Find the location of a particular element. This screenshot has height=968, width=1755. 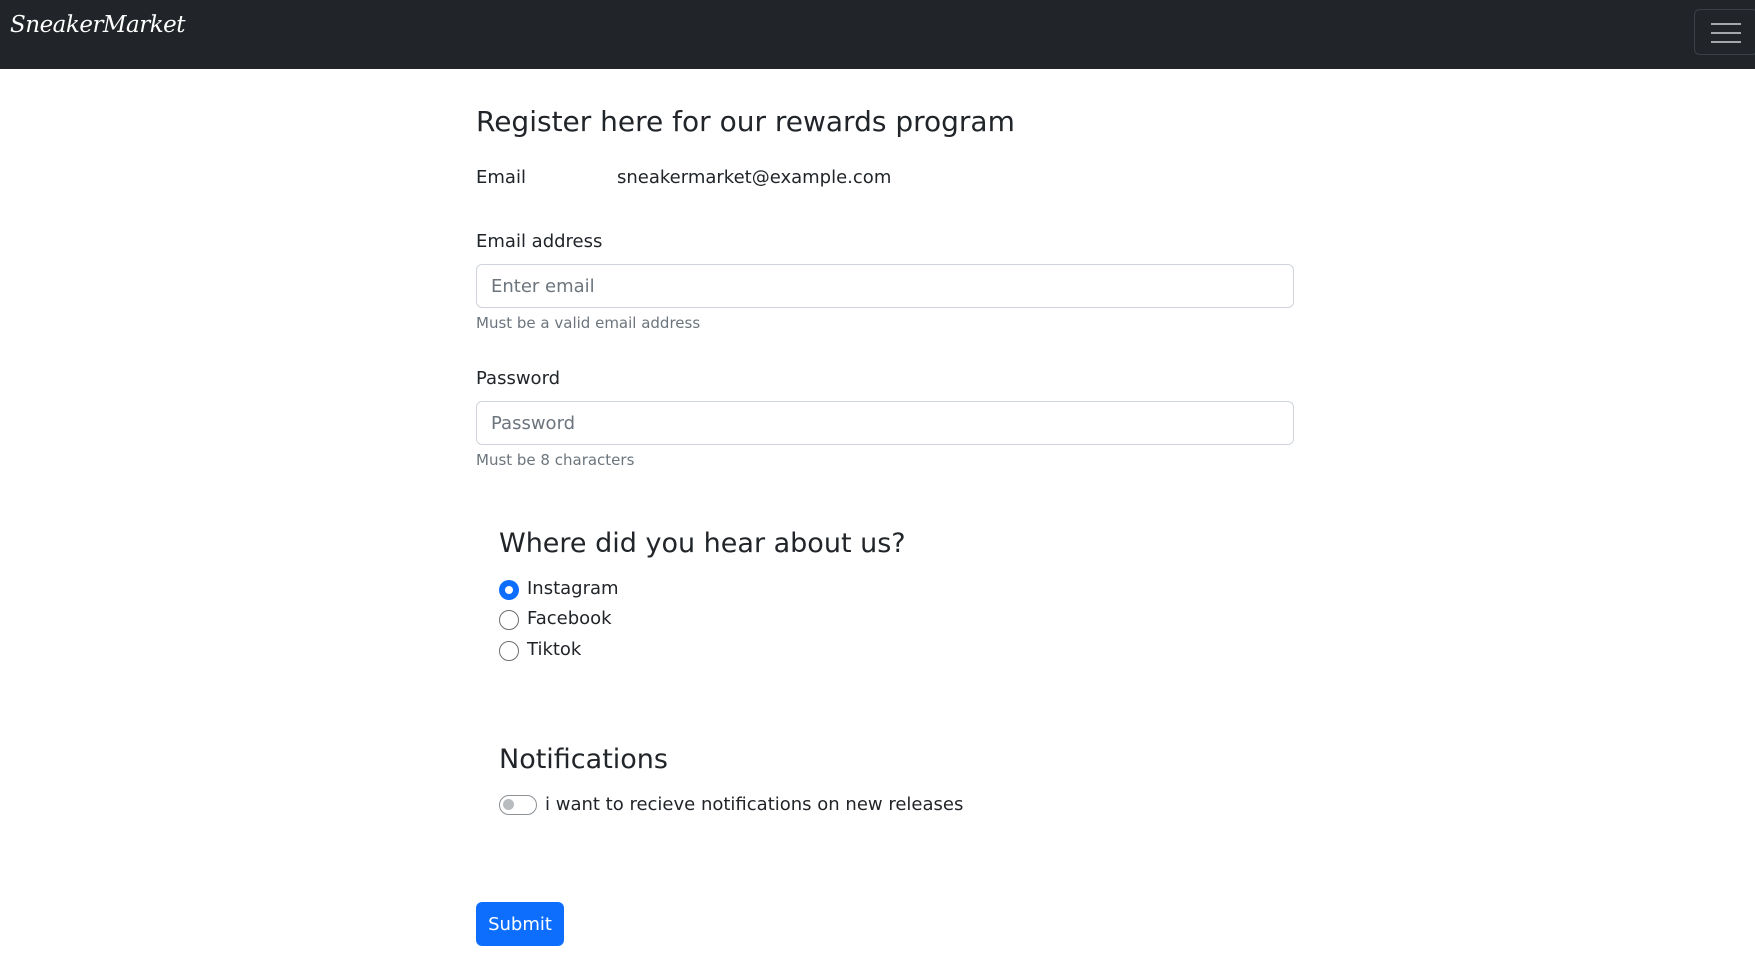

radio-option-instagram: Instagram is located at coordinates (649, 590).